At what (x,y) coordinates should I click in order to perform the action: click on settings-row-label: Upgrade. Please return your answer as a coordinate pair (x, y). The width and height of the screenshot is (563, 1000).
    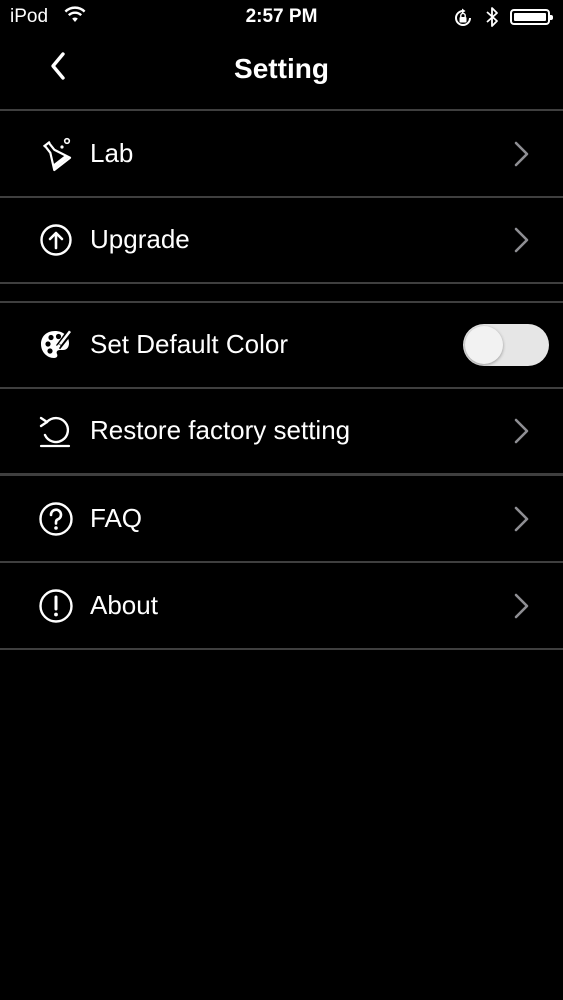
    Looking at the image, I should click on (140, 239).